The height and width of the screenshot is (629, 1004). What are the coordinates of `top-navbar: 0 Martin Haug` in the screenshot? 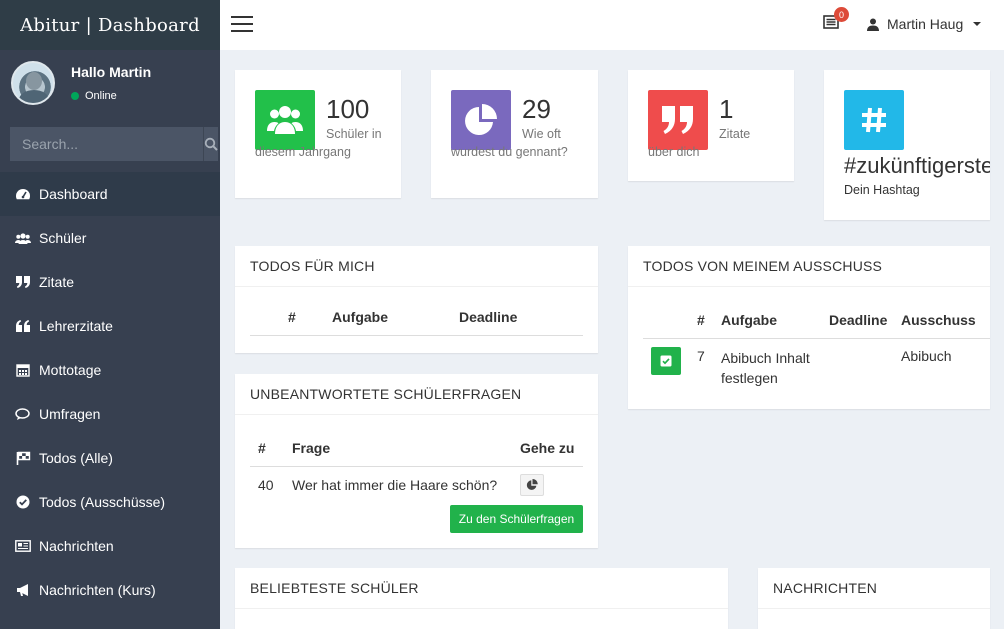 It's located at (612, 25).